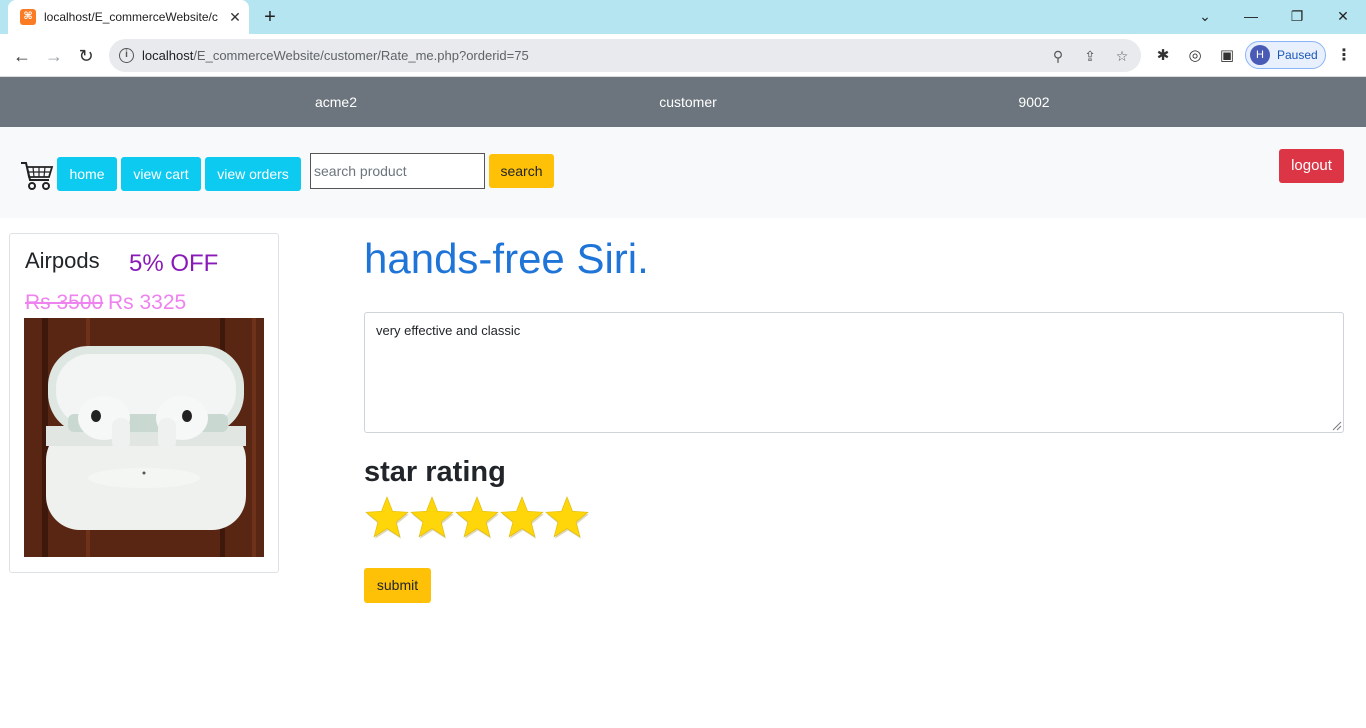 The width and height of the screenshot is (1366, 728). What do you see at coordinates (147, 302) in the screenshot?
I see `new-price: Rs 3325` at bounding box center [147, 302].